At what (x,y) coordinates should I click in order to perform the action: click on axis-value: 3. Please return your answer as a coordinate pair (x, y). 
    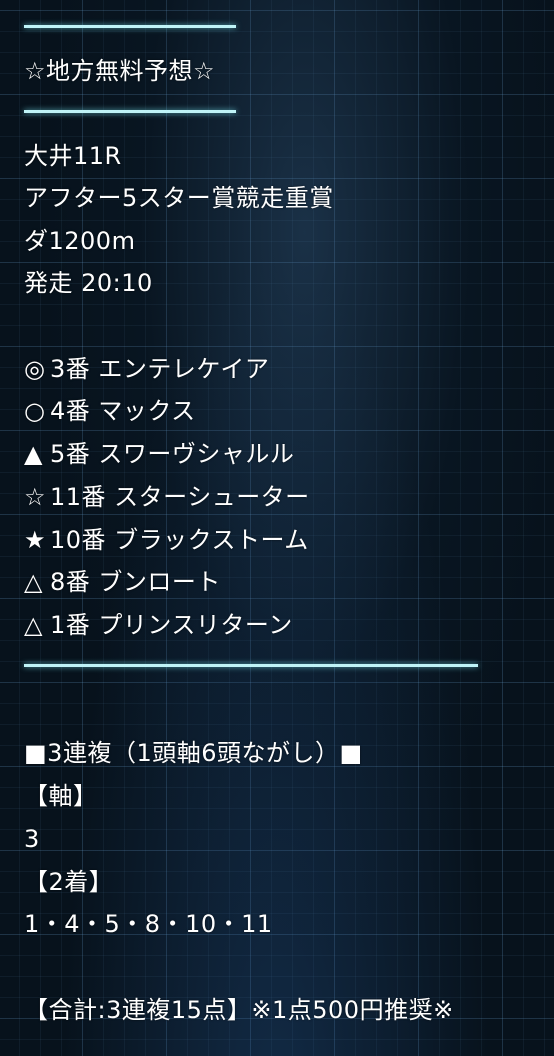
    Looking at the image, I should click on (32, 839).